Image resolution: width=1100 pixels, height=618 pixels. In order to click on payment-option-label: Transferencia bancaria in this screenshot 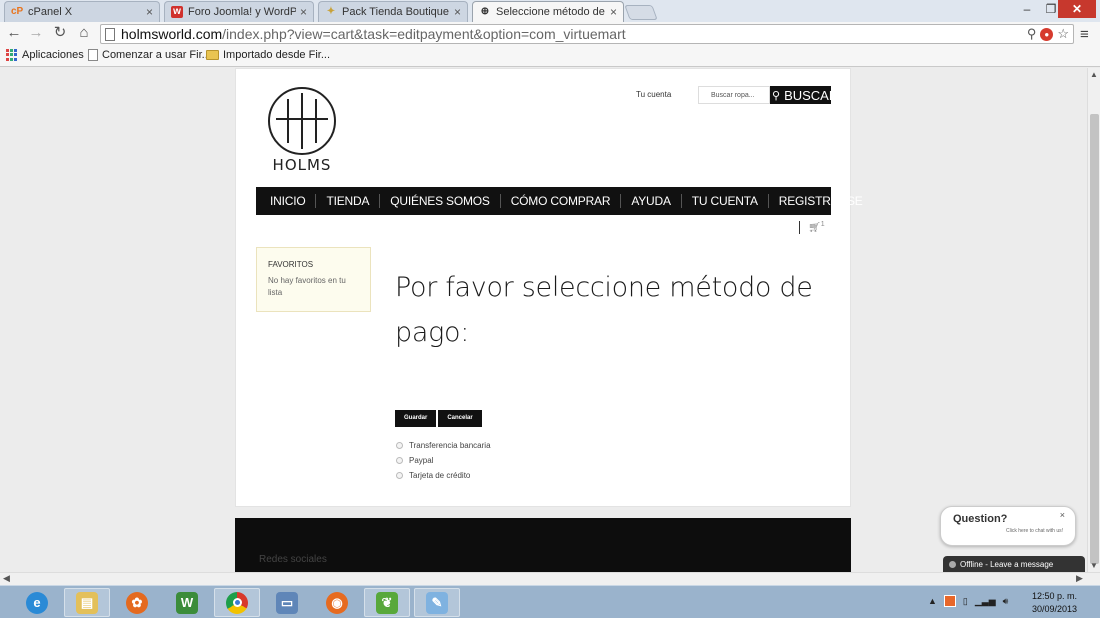, I will do `click(450, 445)`.